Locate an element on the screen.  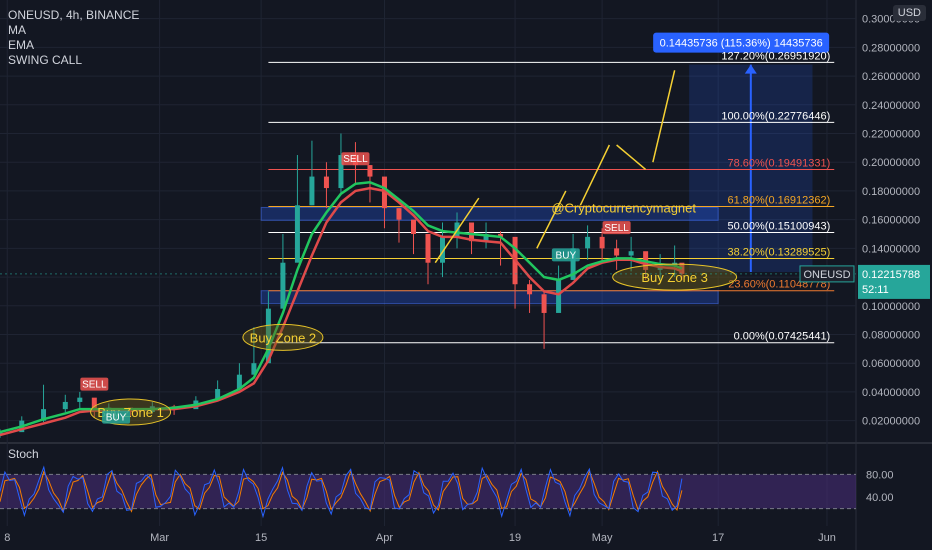
x-tick-label: 17 is located at coordinates (718, 538).